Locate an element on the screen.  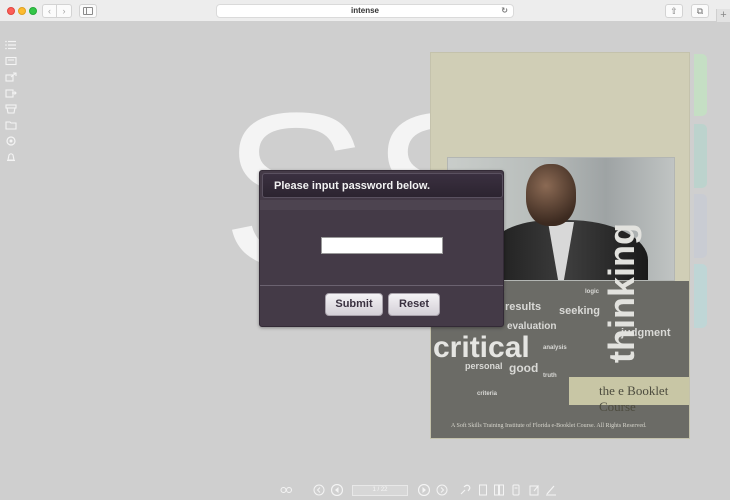
left-toolbar is located at coordinates (12, 104).